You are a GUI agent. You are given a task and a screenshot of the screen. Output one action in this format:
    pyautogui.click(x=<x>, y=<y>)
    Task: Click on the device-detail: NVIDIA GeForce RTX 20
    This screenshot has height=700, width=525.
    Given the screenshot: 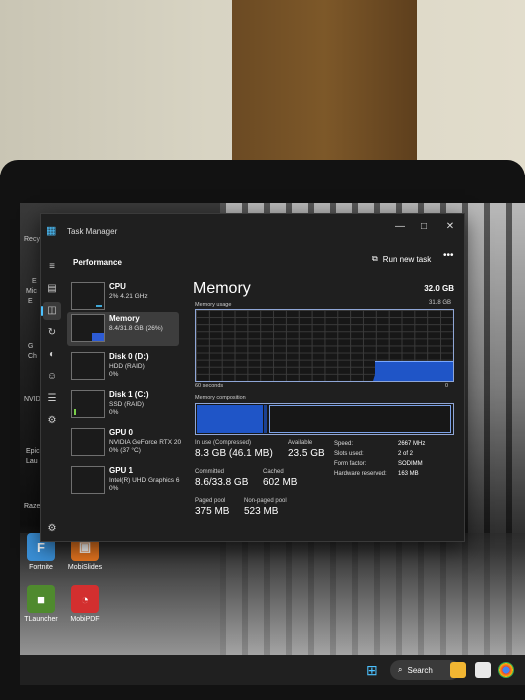 What is the action you would take?
    pyautogui.click(x=145, y=442)
    